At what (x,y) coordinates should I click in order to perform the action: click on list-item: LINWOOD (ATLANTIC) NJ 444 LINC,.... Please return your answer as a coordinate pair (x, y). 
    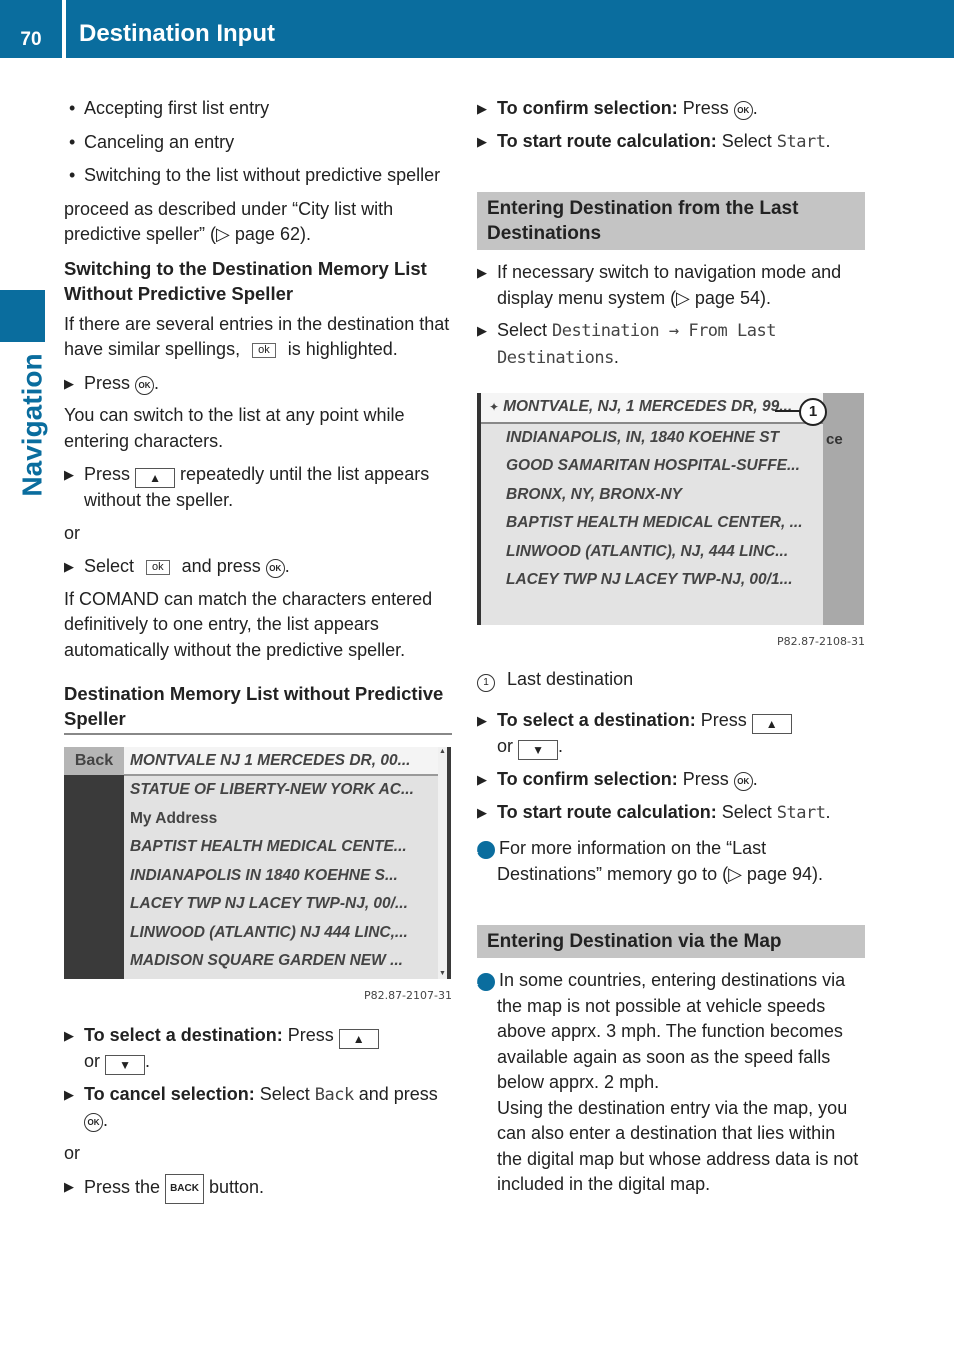
    Looking at the image, I should click on (281, 933).